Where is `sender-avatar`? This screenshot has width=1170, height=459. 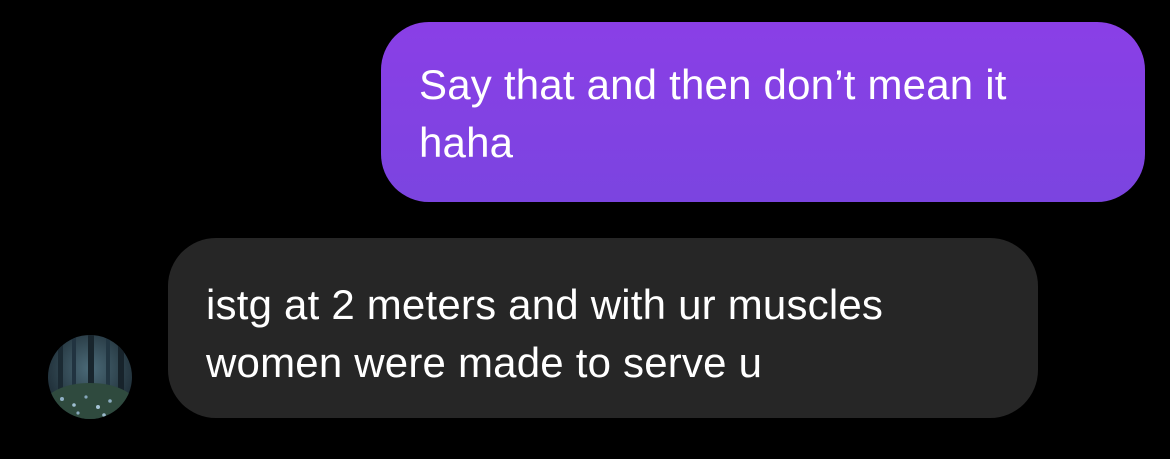 sender-avatar is located at coordinates (90, 377).